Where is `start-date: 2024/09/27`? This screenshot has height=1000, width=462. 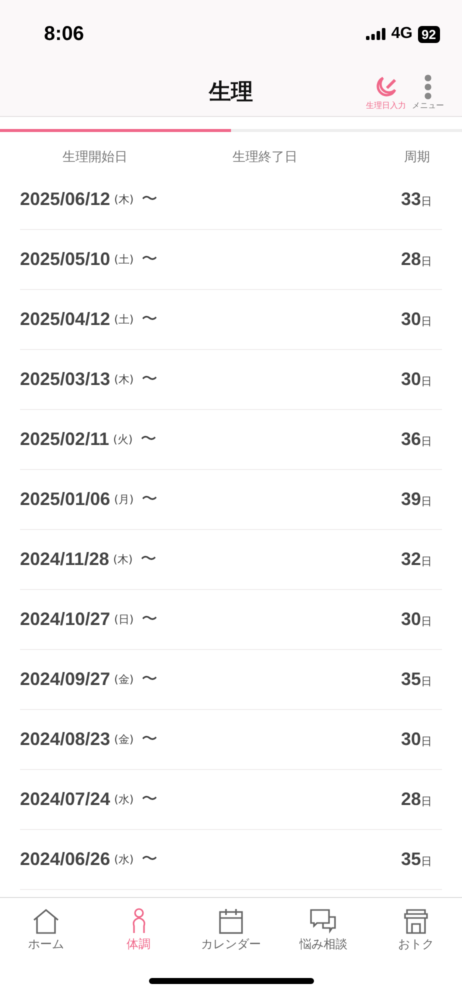 start-date: 2024/09/27 is located at coordinates (65, 679).